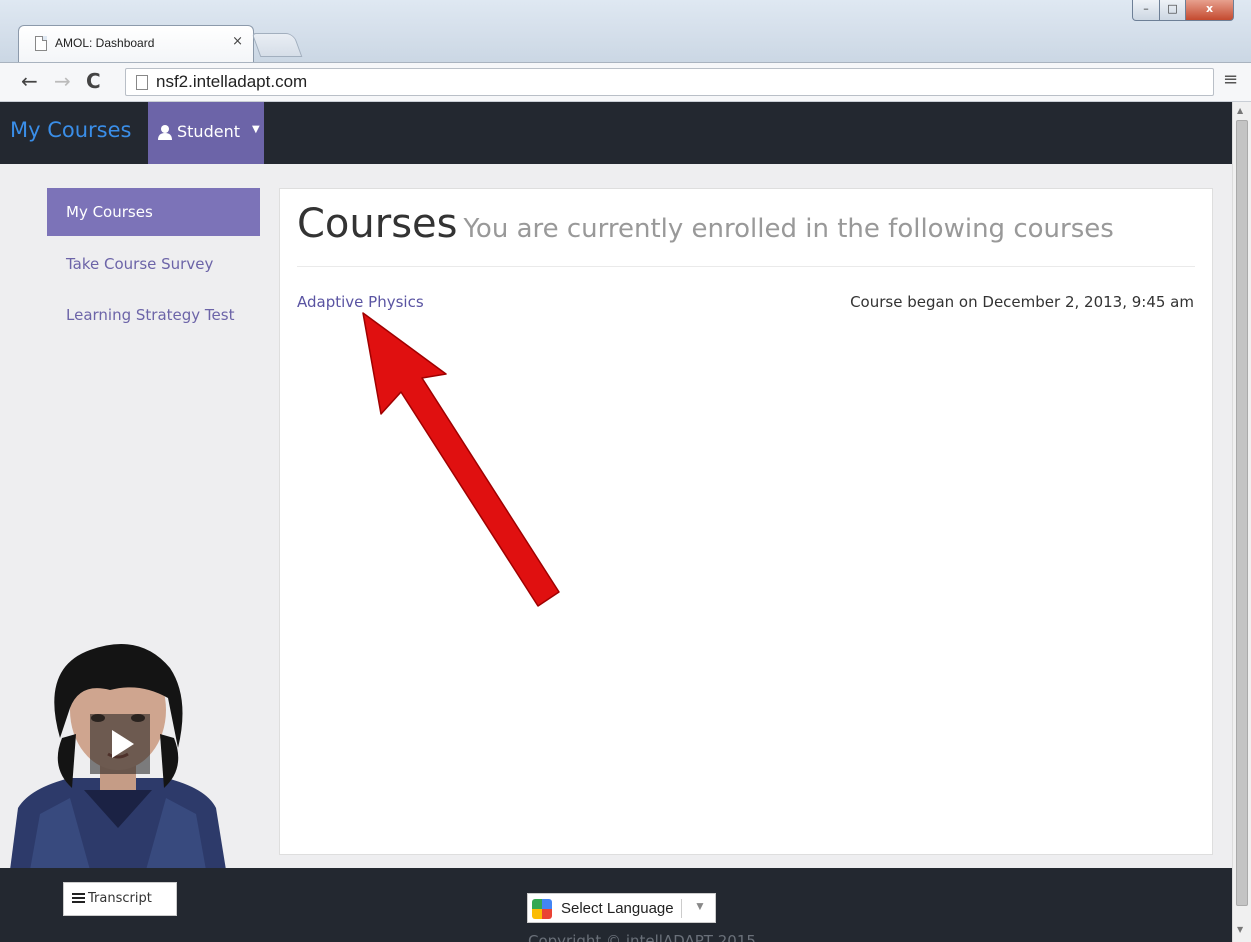 This screenshot has height=942, width=1251. What do you see at coordinates (360, 302) in the screenshot?
I see `course-link-adaptive-physics: Adaptive Physics` at bounding box center [360, 302].